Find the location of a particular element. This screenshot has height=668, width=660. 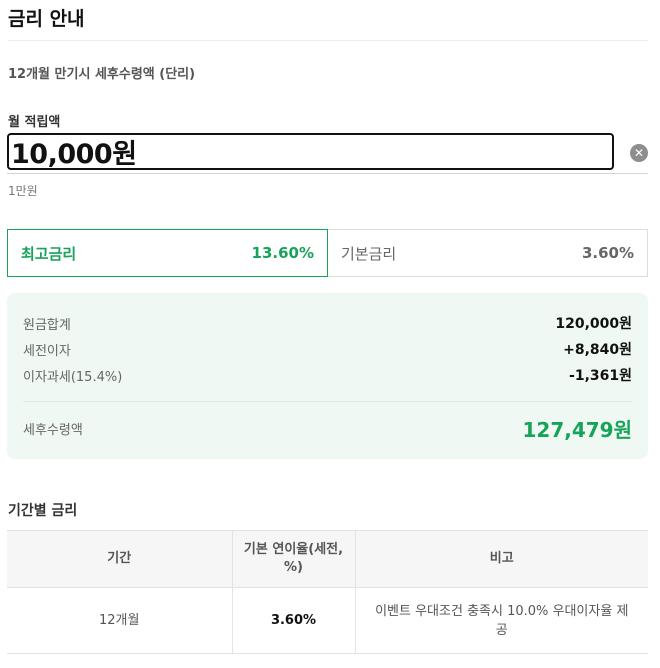

clear-input-button: ✕ is located at coordinates (639, 153).